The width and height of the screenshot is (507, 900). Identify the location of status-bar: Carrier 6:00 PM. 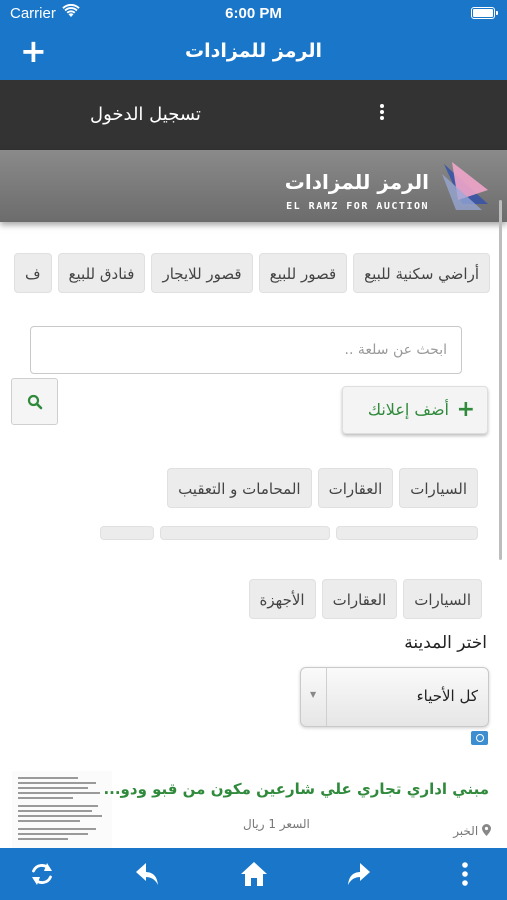
(253, 14).